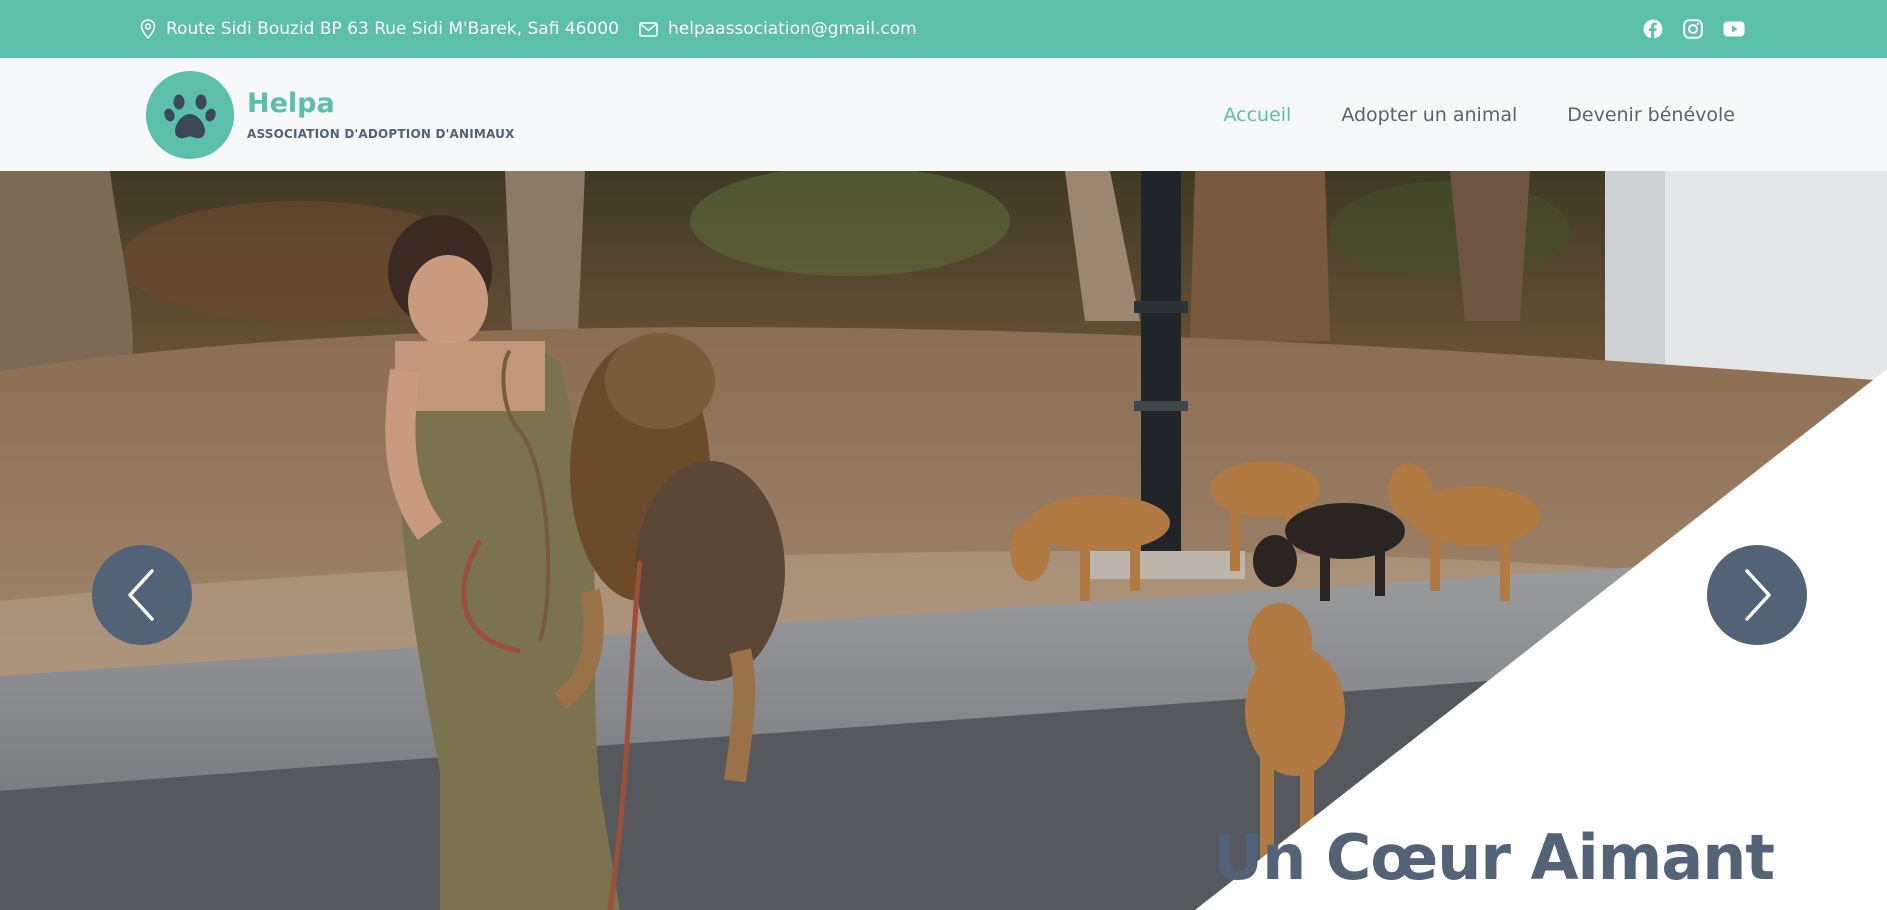 Image resolution: width=1887 pixels, height=910 pixels. I want to click on location-pin-icon, so click(148, 29).